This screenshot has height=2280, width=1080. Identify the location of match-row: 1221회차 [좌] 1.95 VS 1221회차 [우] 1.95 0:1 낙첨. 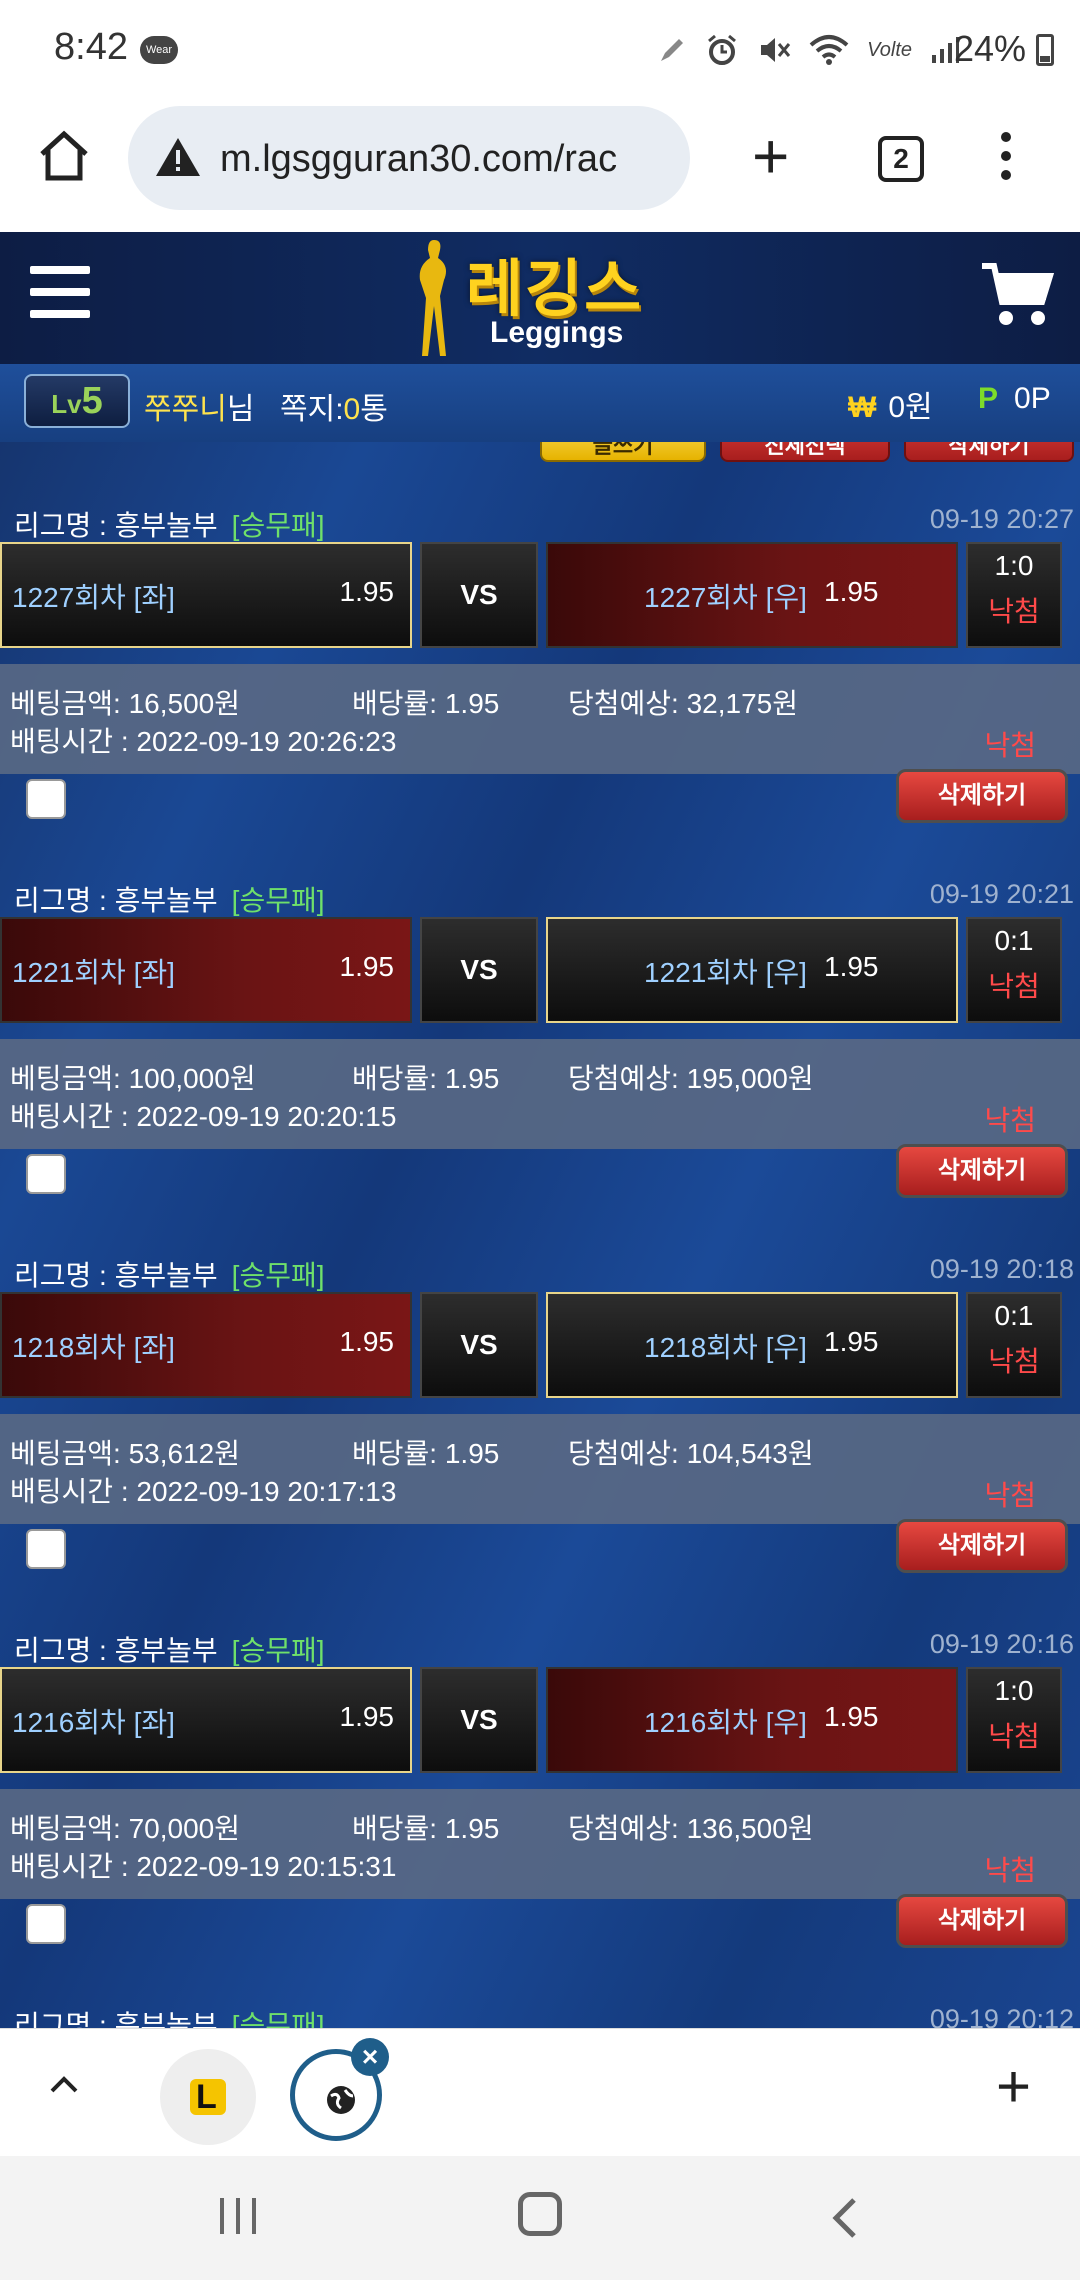
(540, 972).